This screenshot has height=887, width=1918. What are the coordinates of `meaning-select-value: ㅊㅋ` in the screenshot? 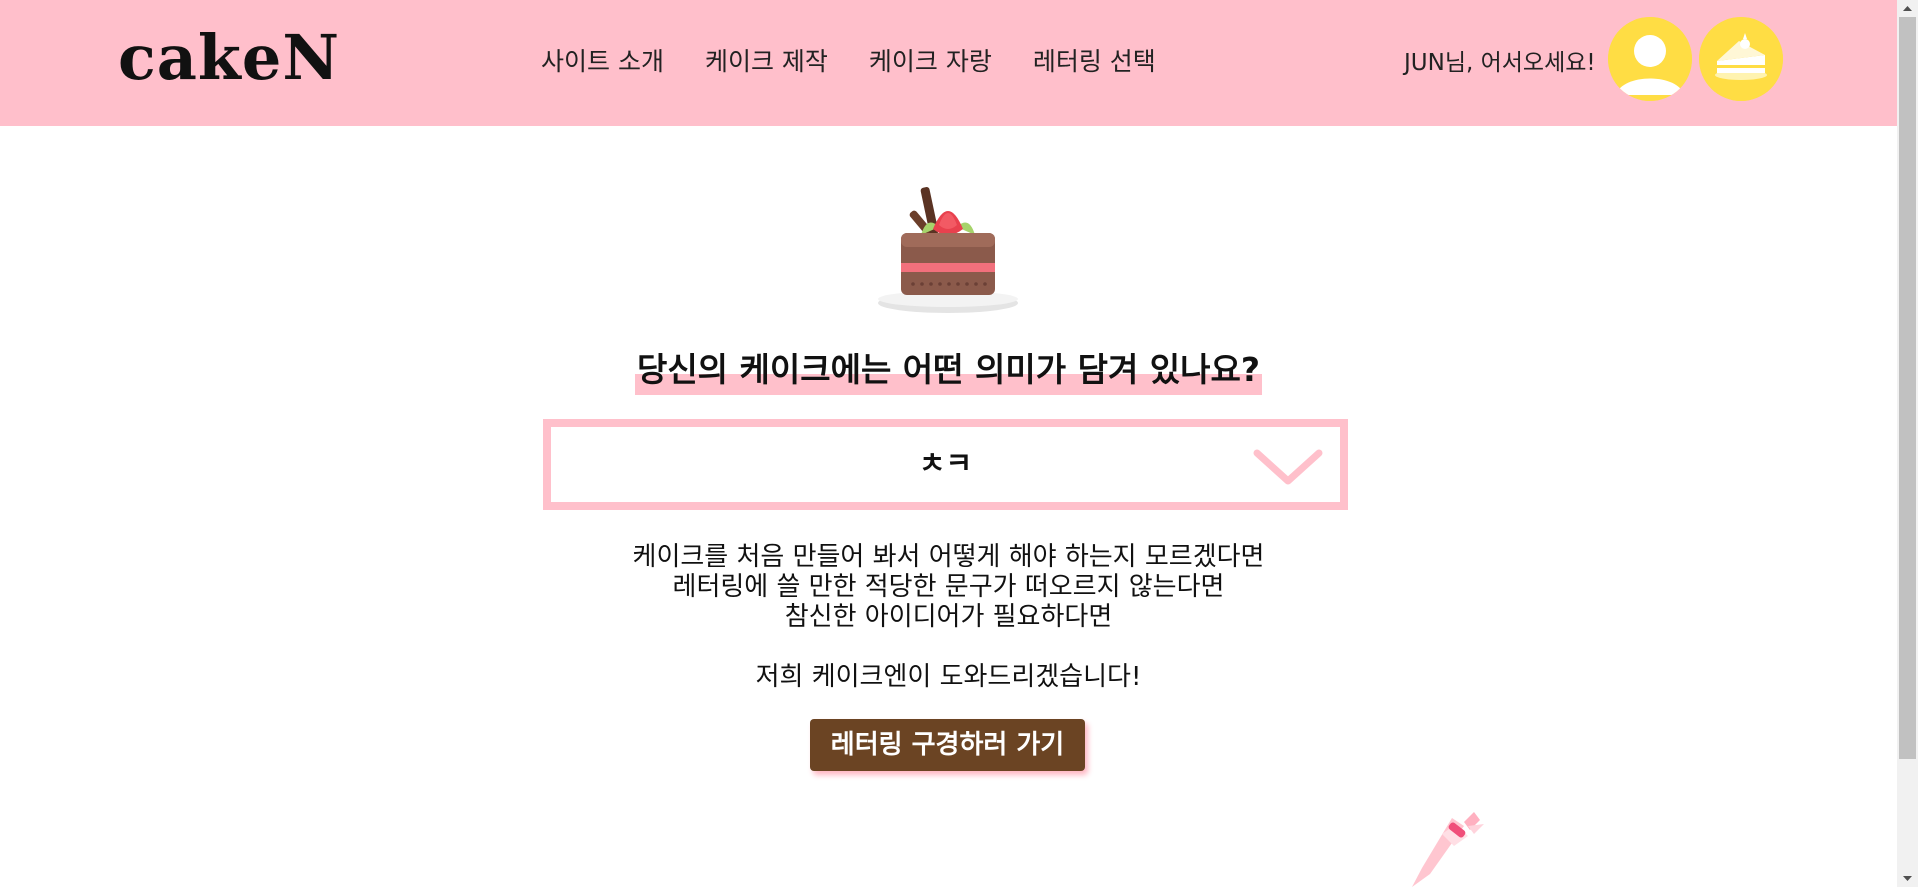 It's located at (945, 463).